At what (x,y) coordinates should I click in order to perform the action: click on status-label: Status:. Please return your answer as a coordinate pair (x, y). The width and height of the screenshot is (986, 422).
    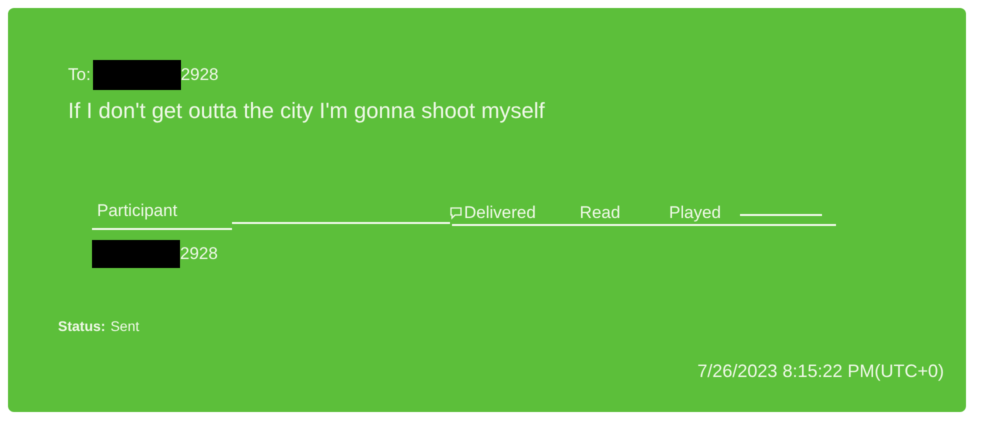
    Looking at the image, I should click on (82, 326).